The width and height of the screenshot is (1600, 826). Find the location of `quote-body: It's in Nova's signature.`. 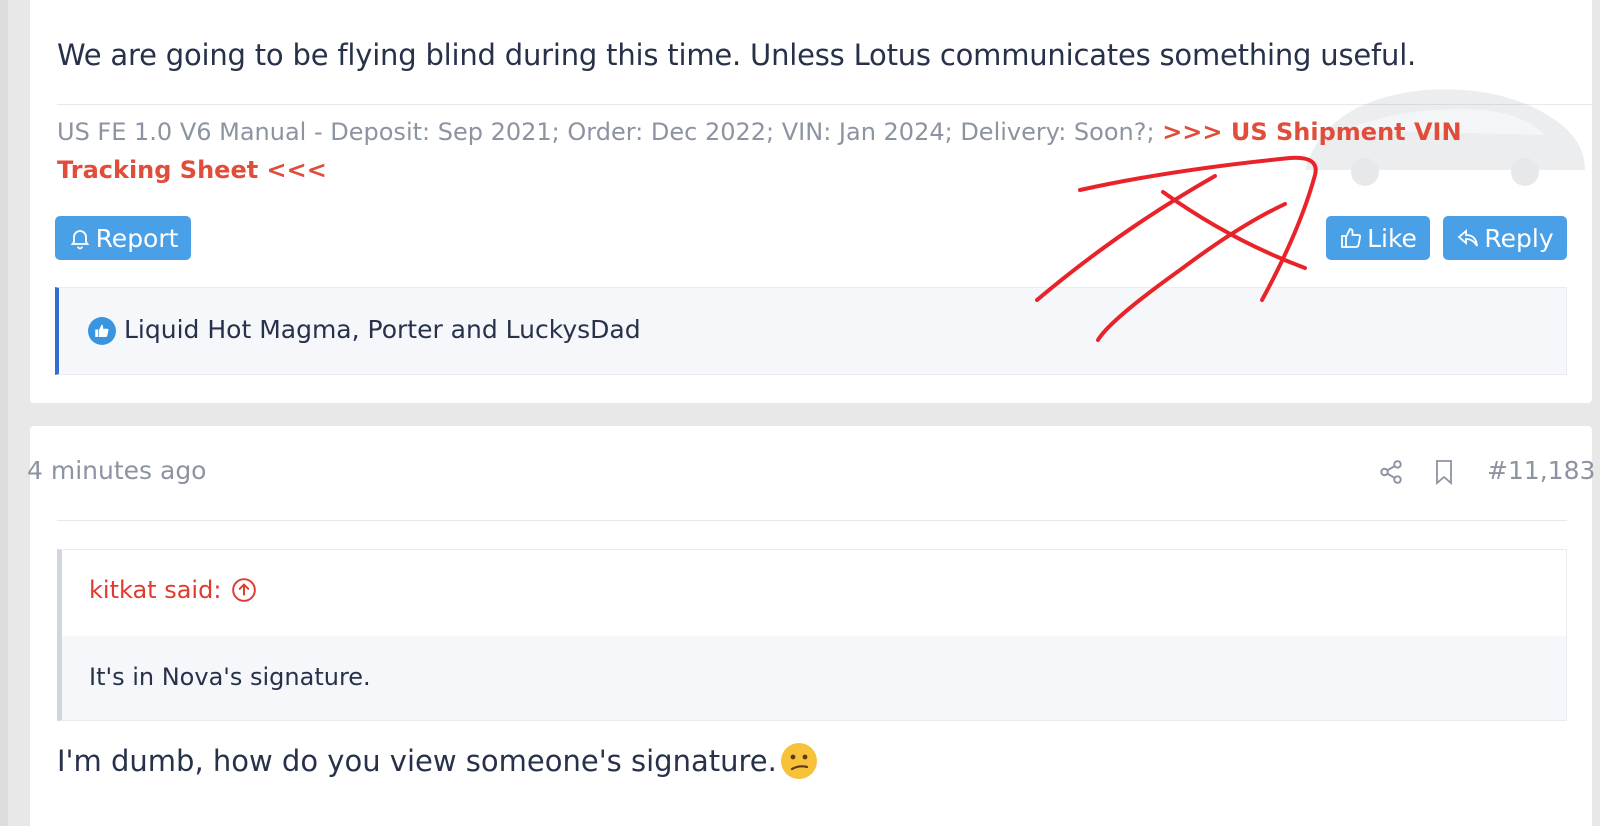

quote-body: It's in Nova's signature. is located at coordinates (814, 678).